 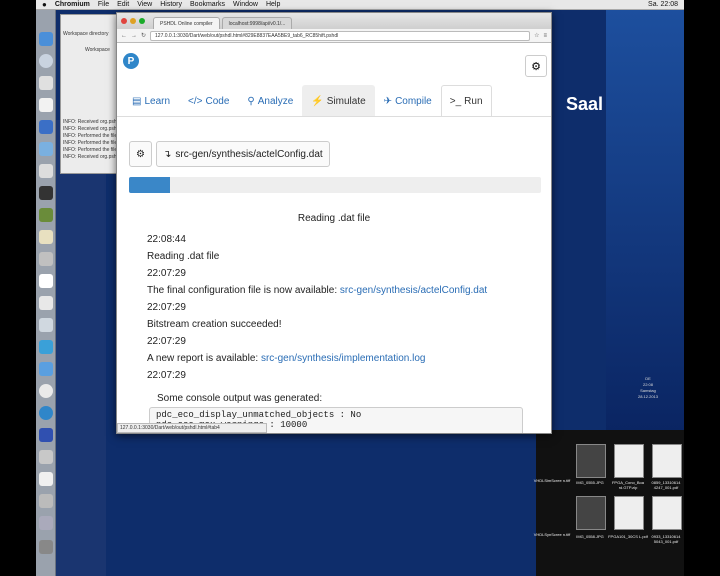 What do you see at coordinates (46, 149) in the screenshot?
I see `photos-icon` at bounding box center [46, 149].